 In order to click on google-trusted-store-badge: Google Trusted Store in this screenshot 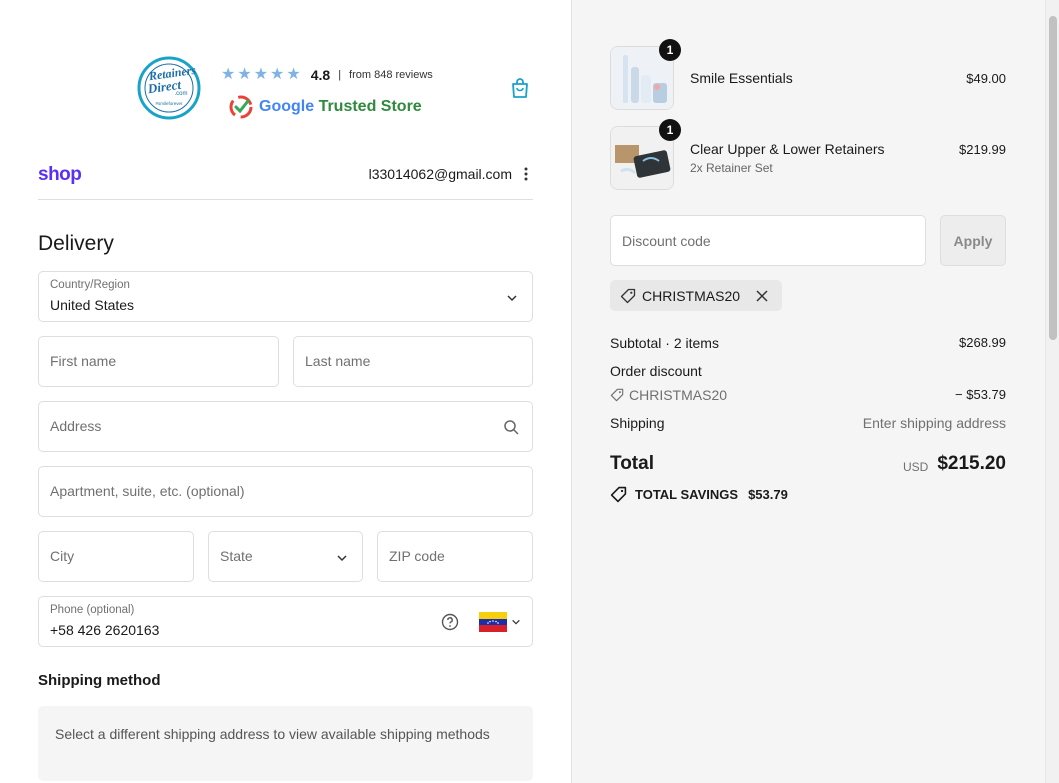, I will do `click(325, 107)`.